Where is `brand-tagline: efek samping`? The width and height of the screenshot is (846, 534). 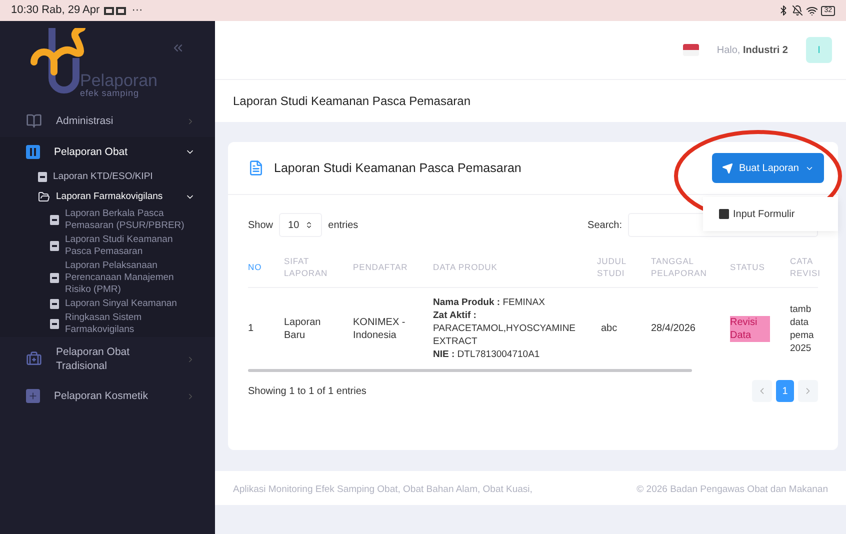 brand-tagline: efek samping is located at coordinates (109, 93).